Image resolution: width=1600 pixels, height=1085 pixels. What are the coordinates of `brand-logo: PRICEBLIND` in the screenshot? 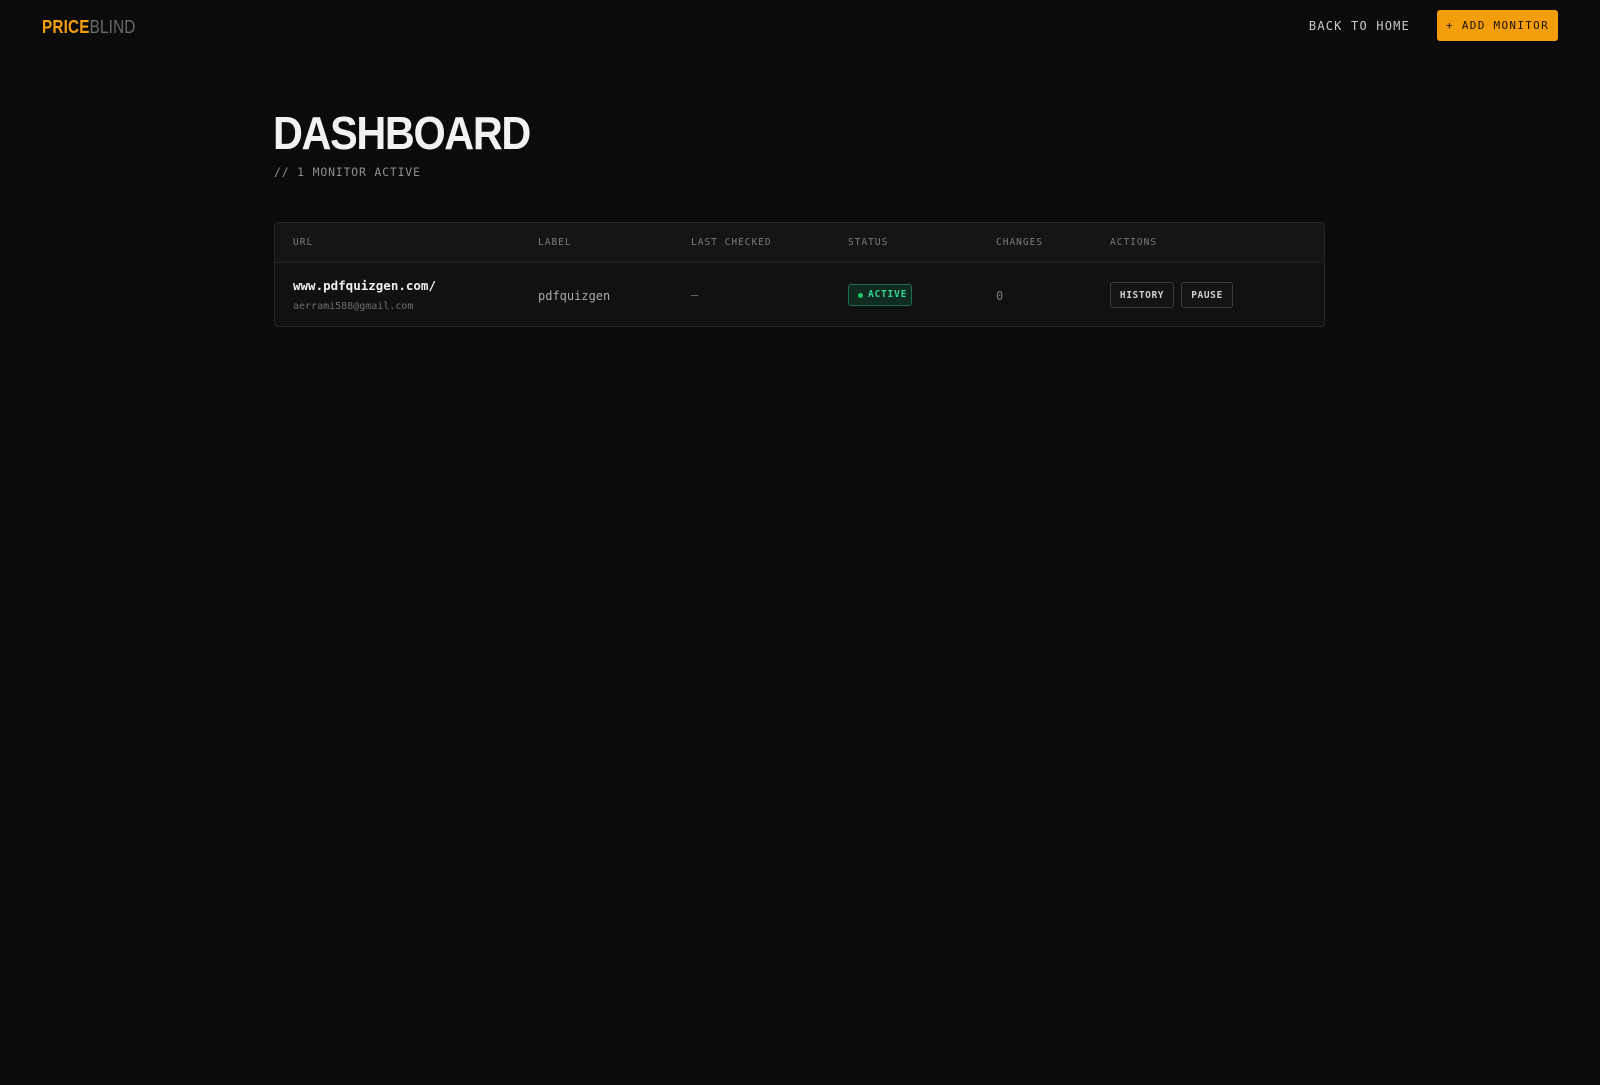 It's located at (89, 27).